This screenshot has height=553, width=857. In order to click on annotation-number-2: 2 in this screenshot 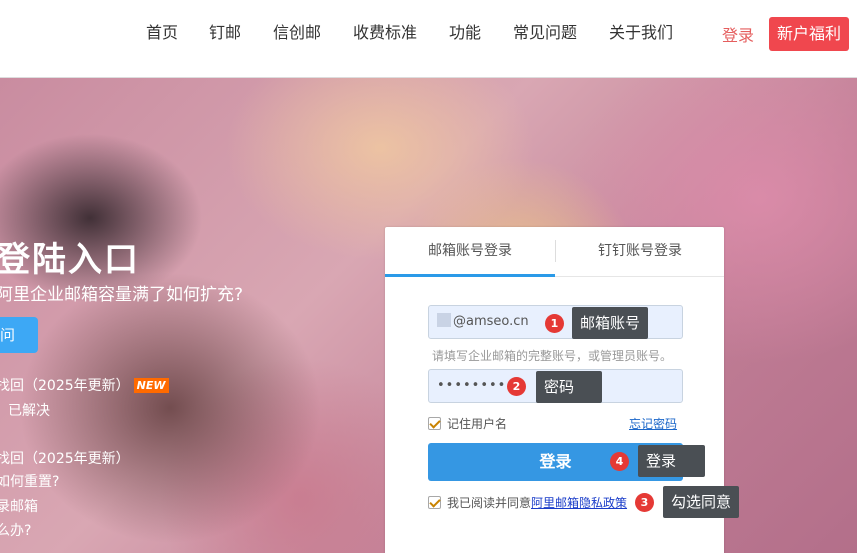, I will do `click(516, 386)`.